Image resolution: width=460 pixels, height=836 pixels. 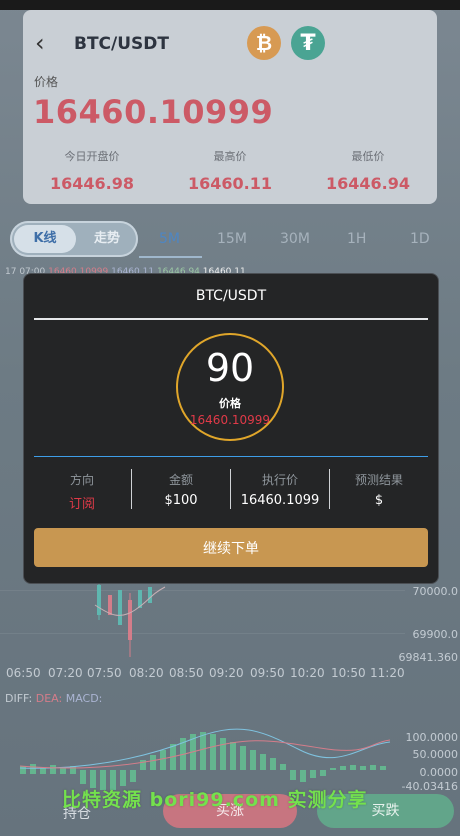 What do you see at coordinates (226, 673) in the screenshot?
I see `x-axis-label: 09:20` at bounding box center [226, 673].